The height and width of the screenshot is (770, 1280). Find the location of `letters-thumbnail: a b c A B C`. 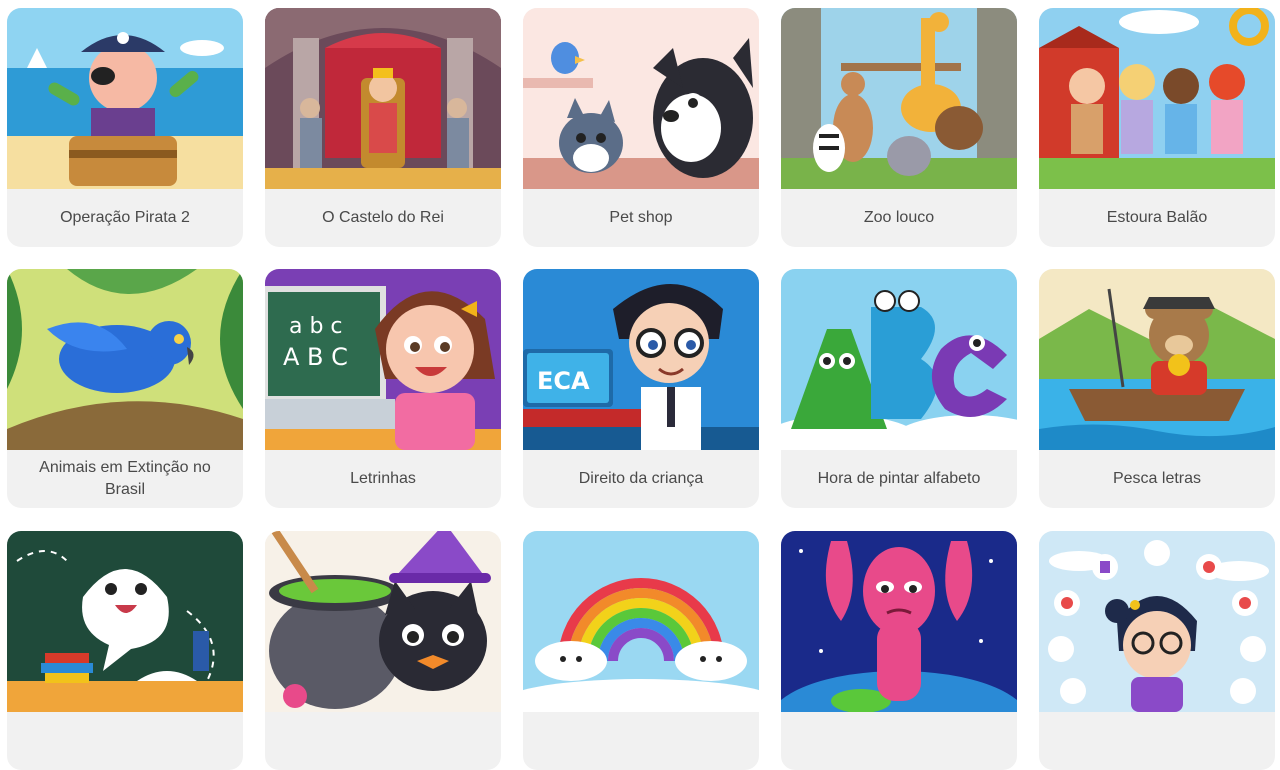

letters-thumbnail: a b c A B C is located at coordinates (383, 359).